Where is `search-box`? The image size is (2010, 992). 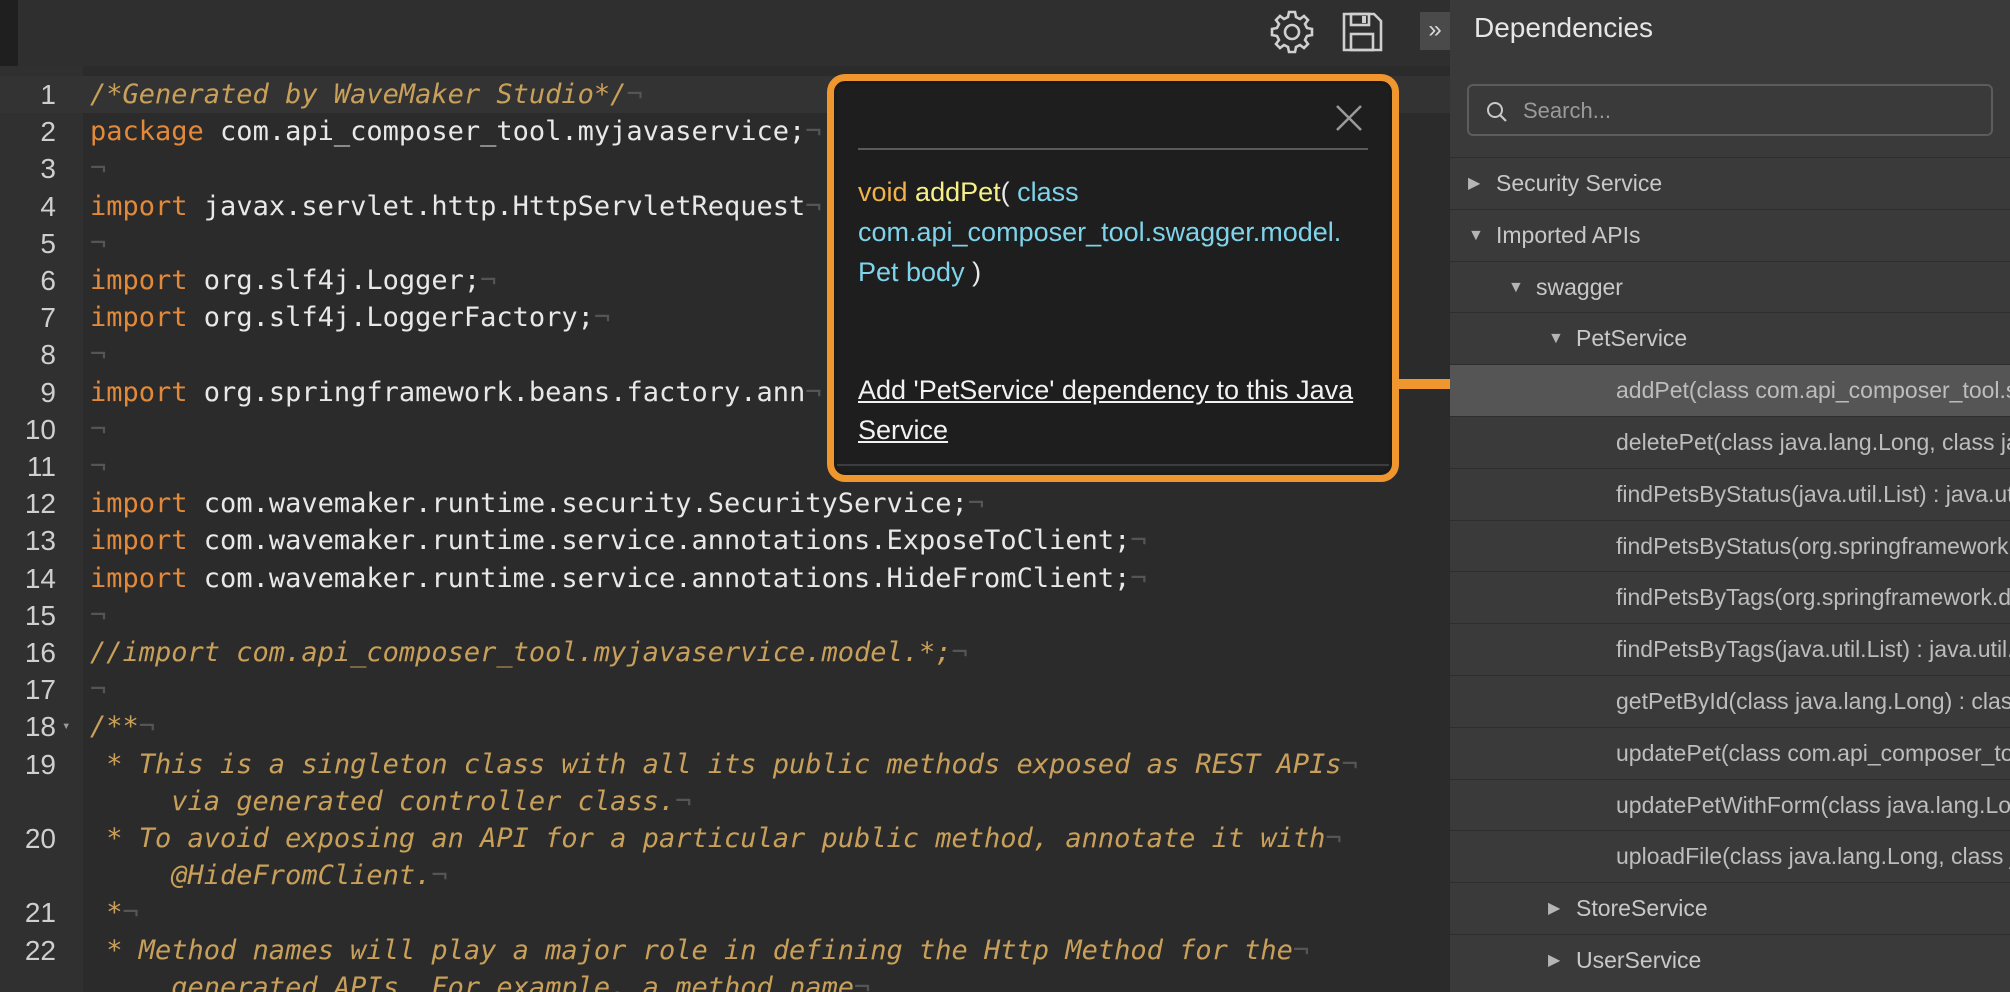 search-box is located at coordinates (1730, 110).